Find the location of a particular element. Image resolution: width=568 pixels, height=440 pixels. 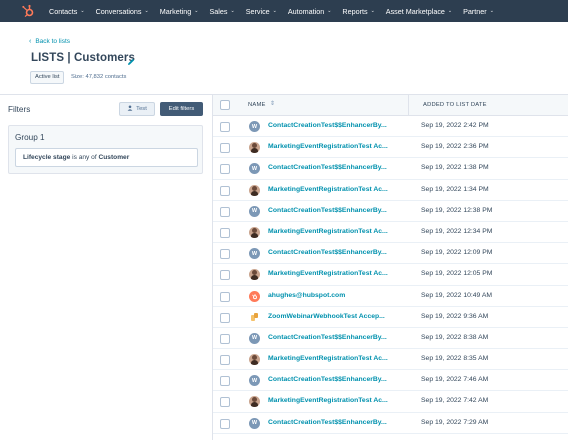

added-date-cell: Sep 19, 2022 2:42 PM is located at coordinates (455, 125).